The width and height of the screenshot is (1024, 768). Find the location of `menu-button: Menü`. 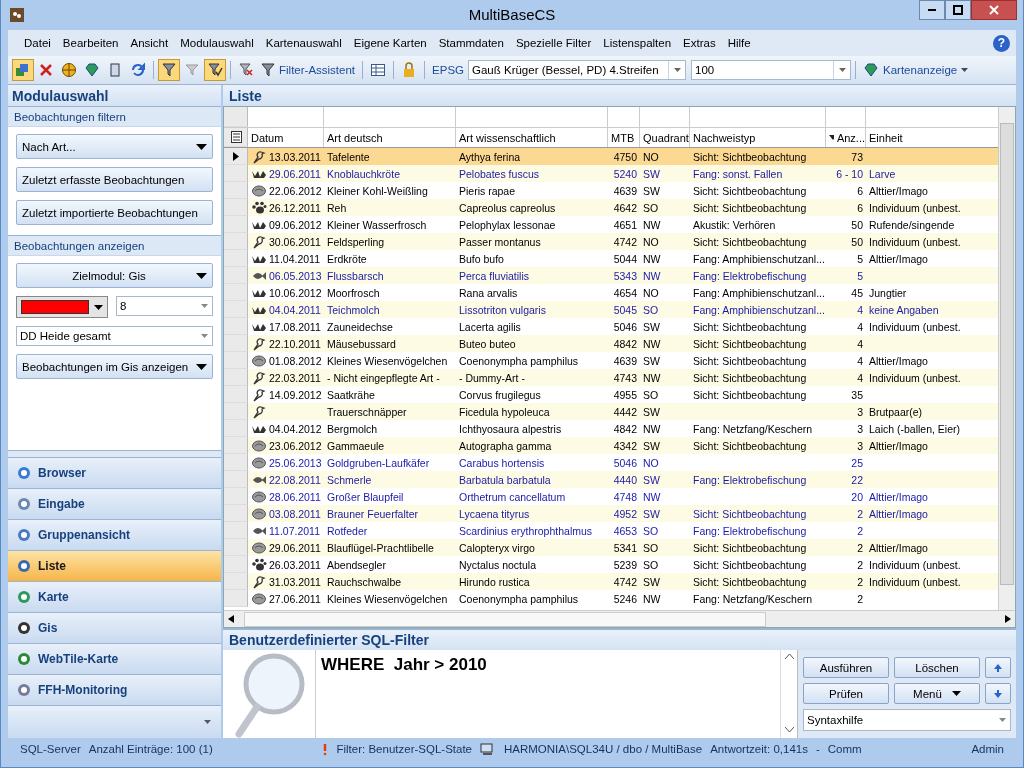

menu-button: Menü is located at coordinates (937, 693).